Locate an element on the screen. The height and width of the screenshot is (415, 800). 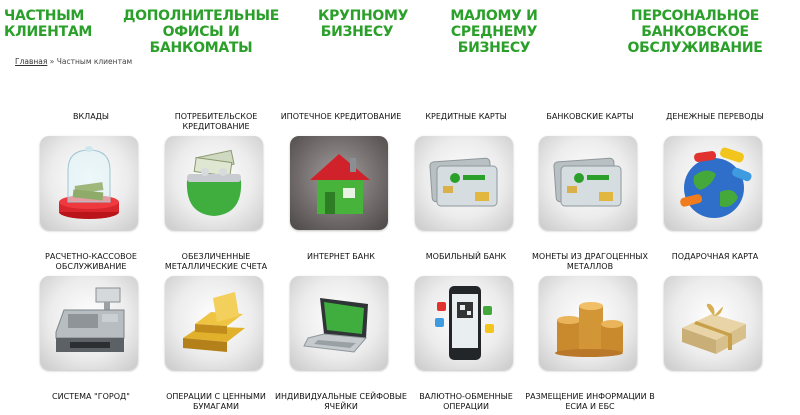
service-label: ОБЕЗЛИЧЕННЫЕ МЕТАЛЛИЧЕСКИЕ СЧЕТА is located at coordinates (216, 261).